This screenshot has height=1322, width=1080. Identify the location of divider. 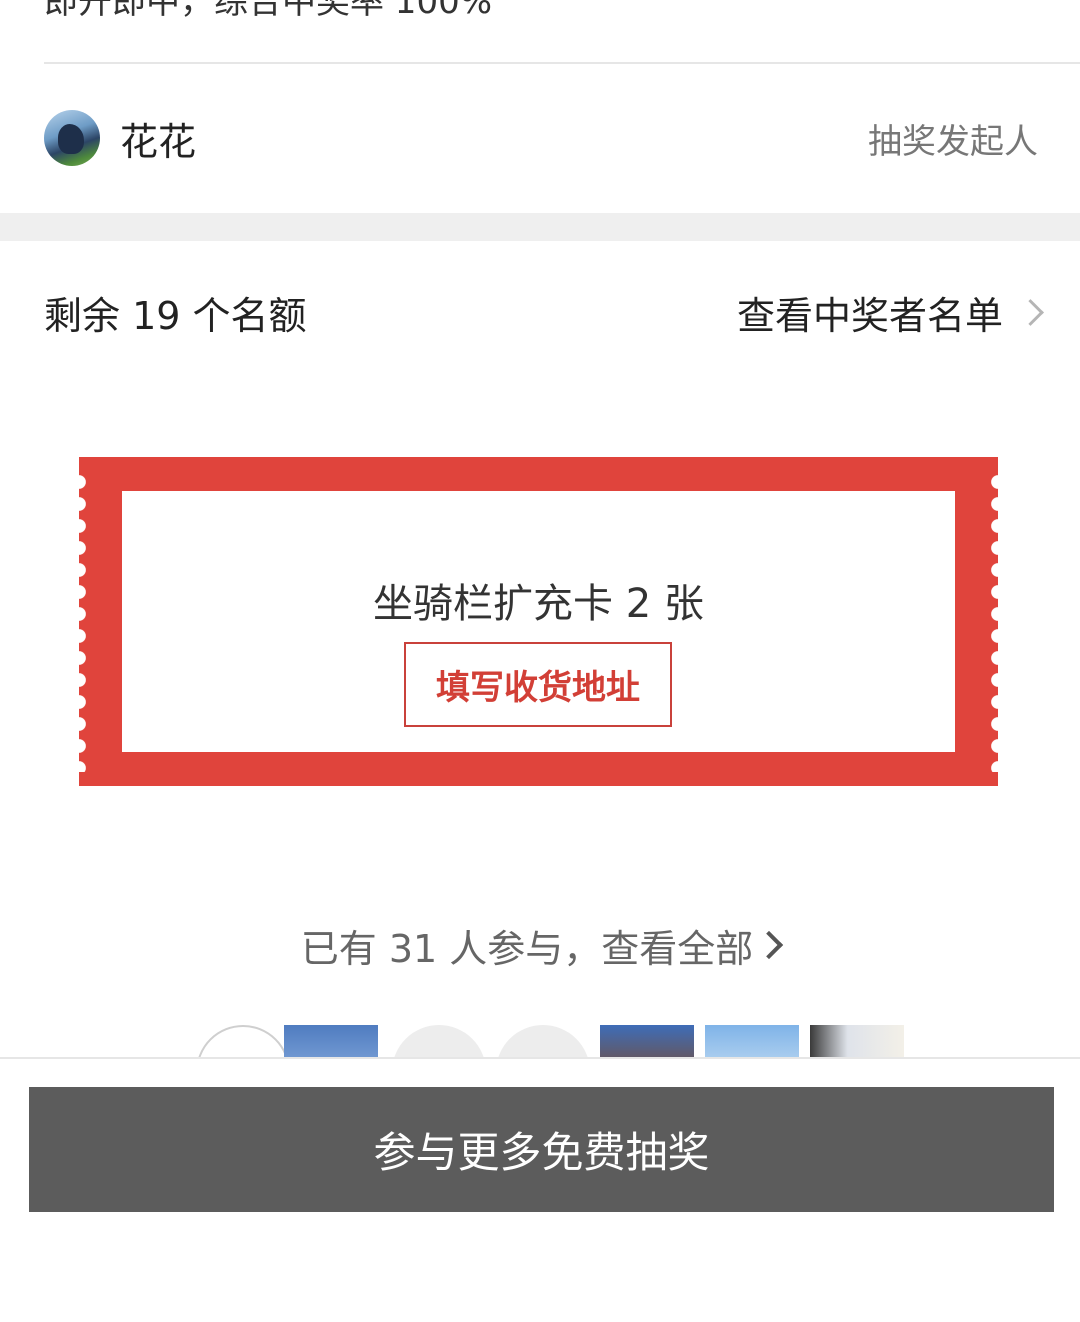
(562, 63).